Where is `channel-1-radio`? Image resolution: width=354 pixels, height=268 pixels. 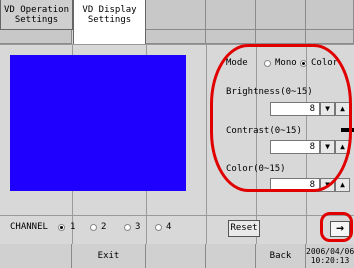 channel-1-radio is located at coordinates (61, 227).